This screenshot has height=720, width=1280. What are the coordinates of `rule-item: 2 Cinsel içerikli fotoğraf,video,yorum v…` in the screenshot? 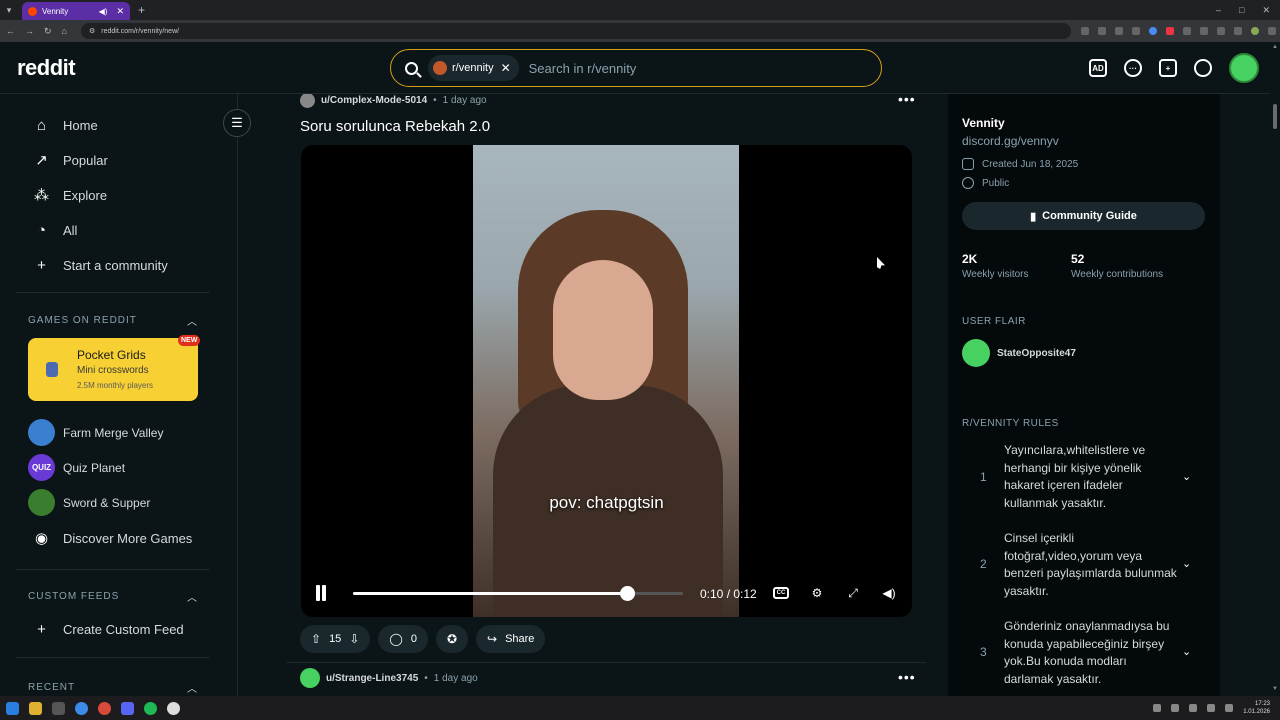 It's located at (1084, 570).